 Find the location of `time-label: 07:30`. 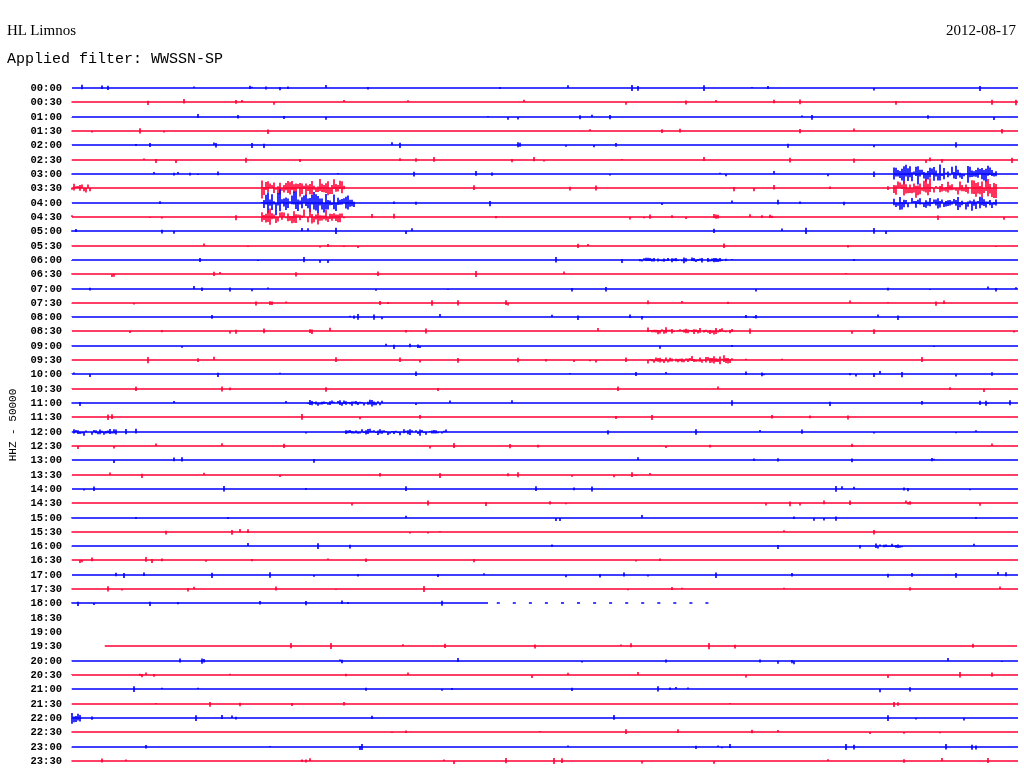

time-label: 07:30 is located at coordinates (45, 302).